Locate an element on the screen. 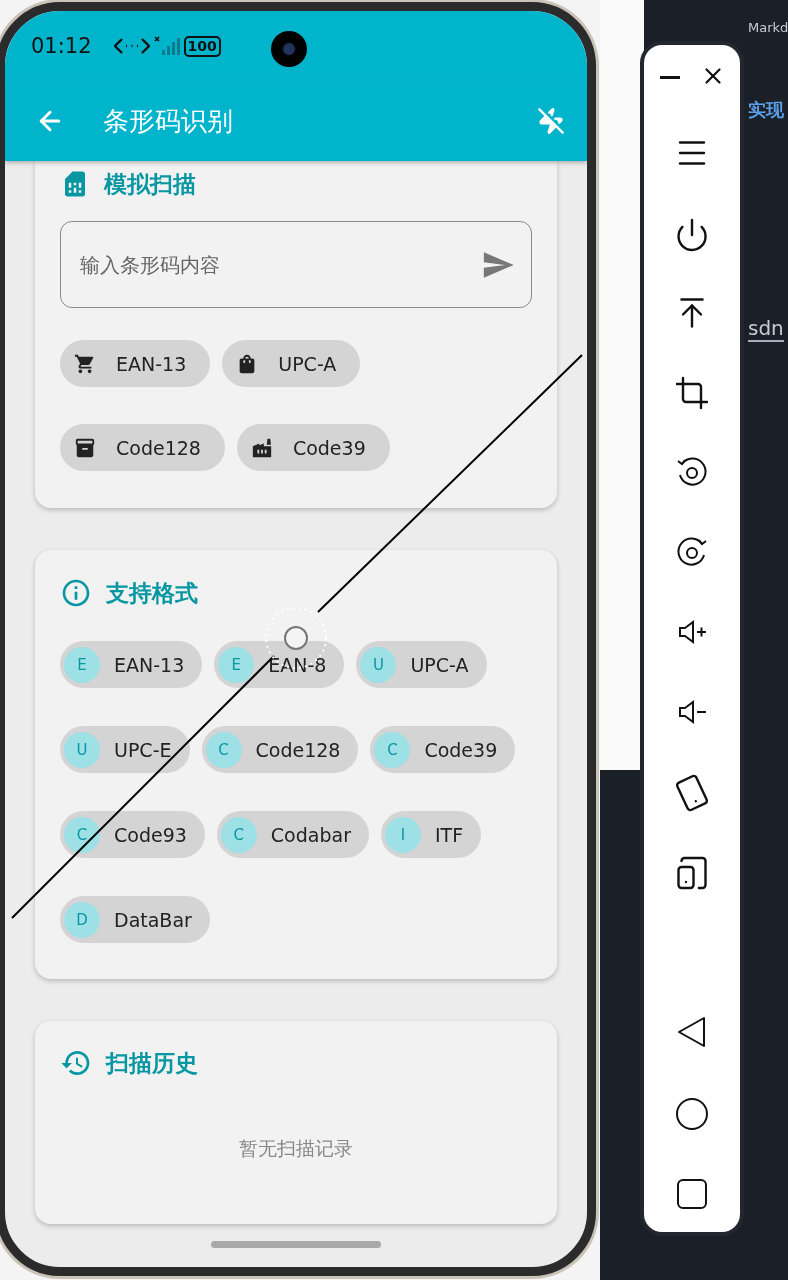  input-outline: 输入条形码内容 is located at coordinates (296, 264).